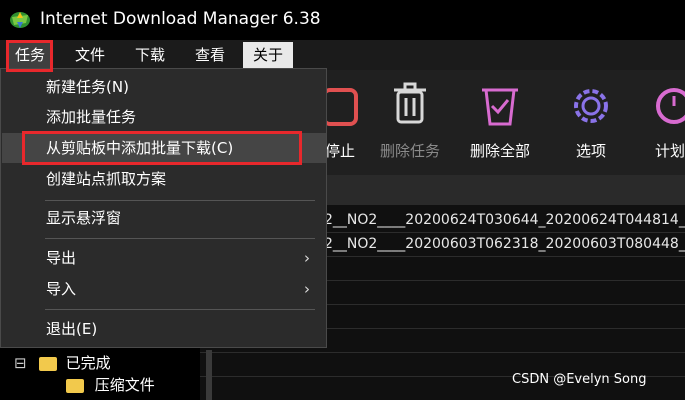 The width and height of the screenshot is (685, 400). I want to click on menu-item-label: 导入, so click(61, 289).